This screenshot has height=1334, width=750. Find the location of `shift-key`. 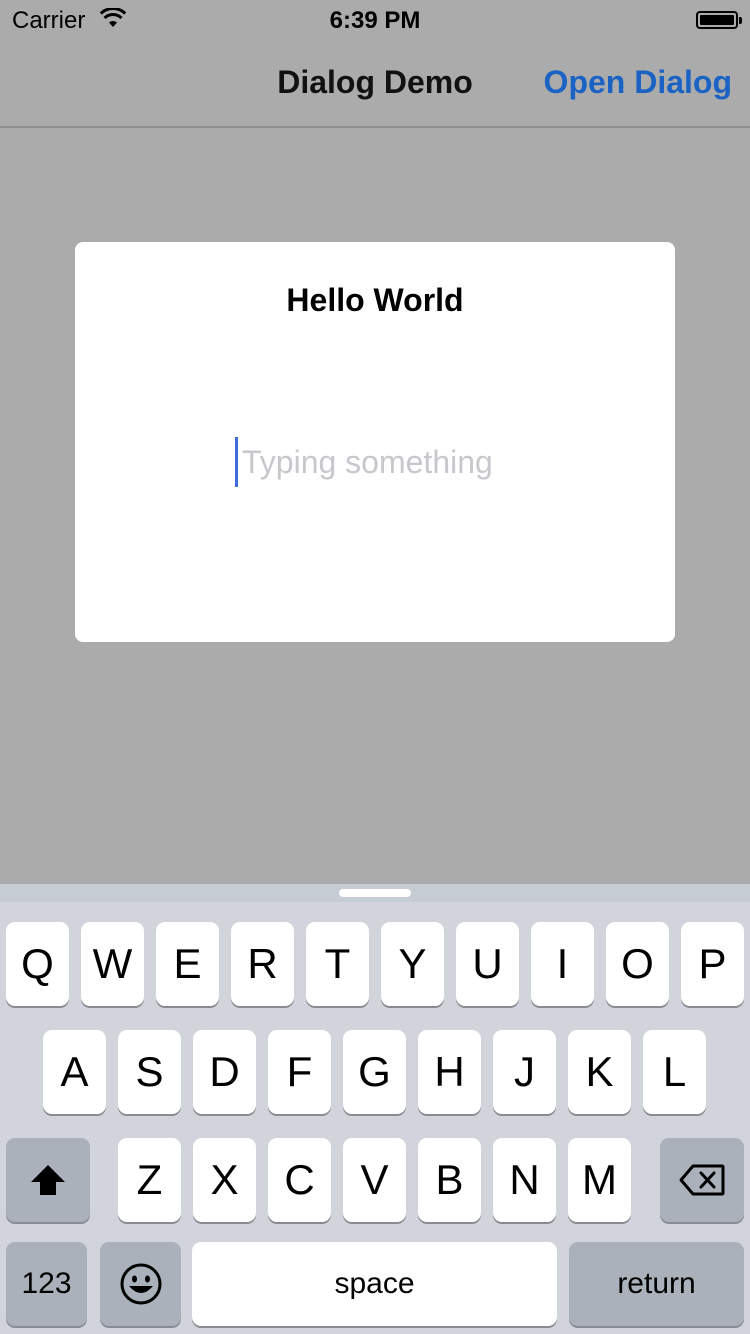

shift-key is located at coordinates (48, 1180).